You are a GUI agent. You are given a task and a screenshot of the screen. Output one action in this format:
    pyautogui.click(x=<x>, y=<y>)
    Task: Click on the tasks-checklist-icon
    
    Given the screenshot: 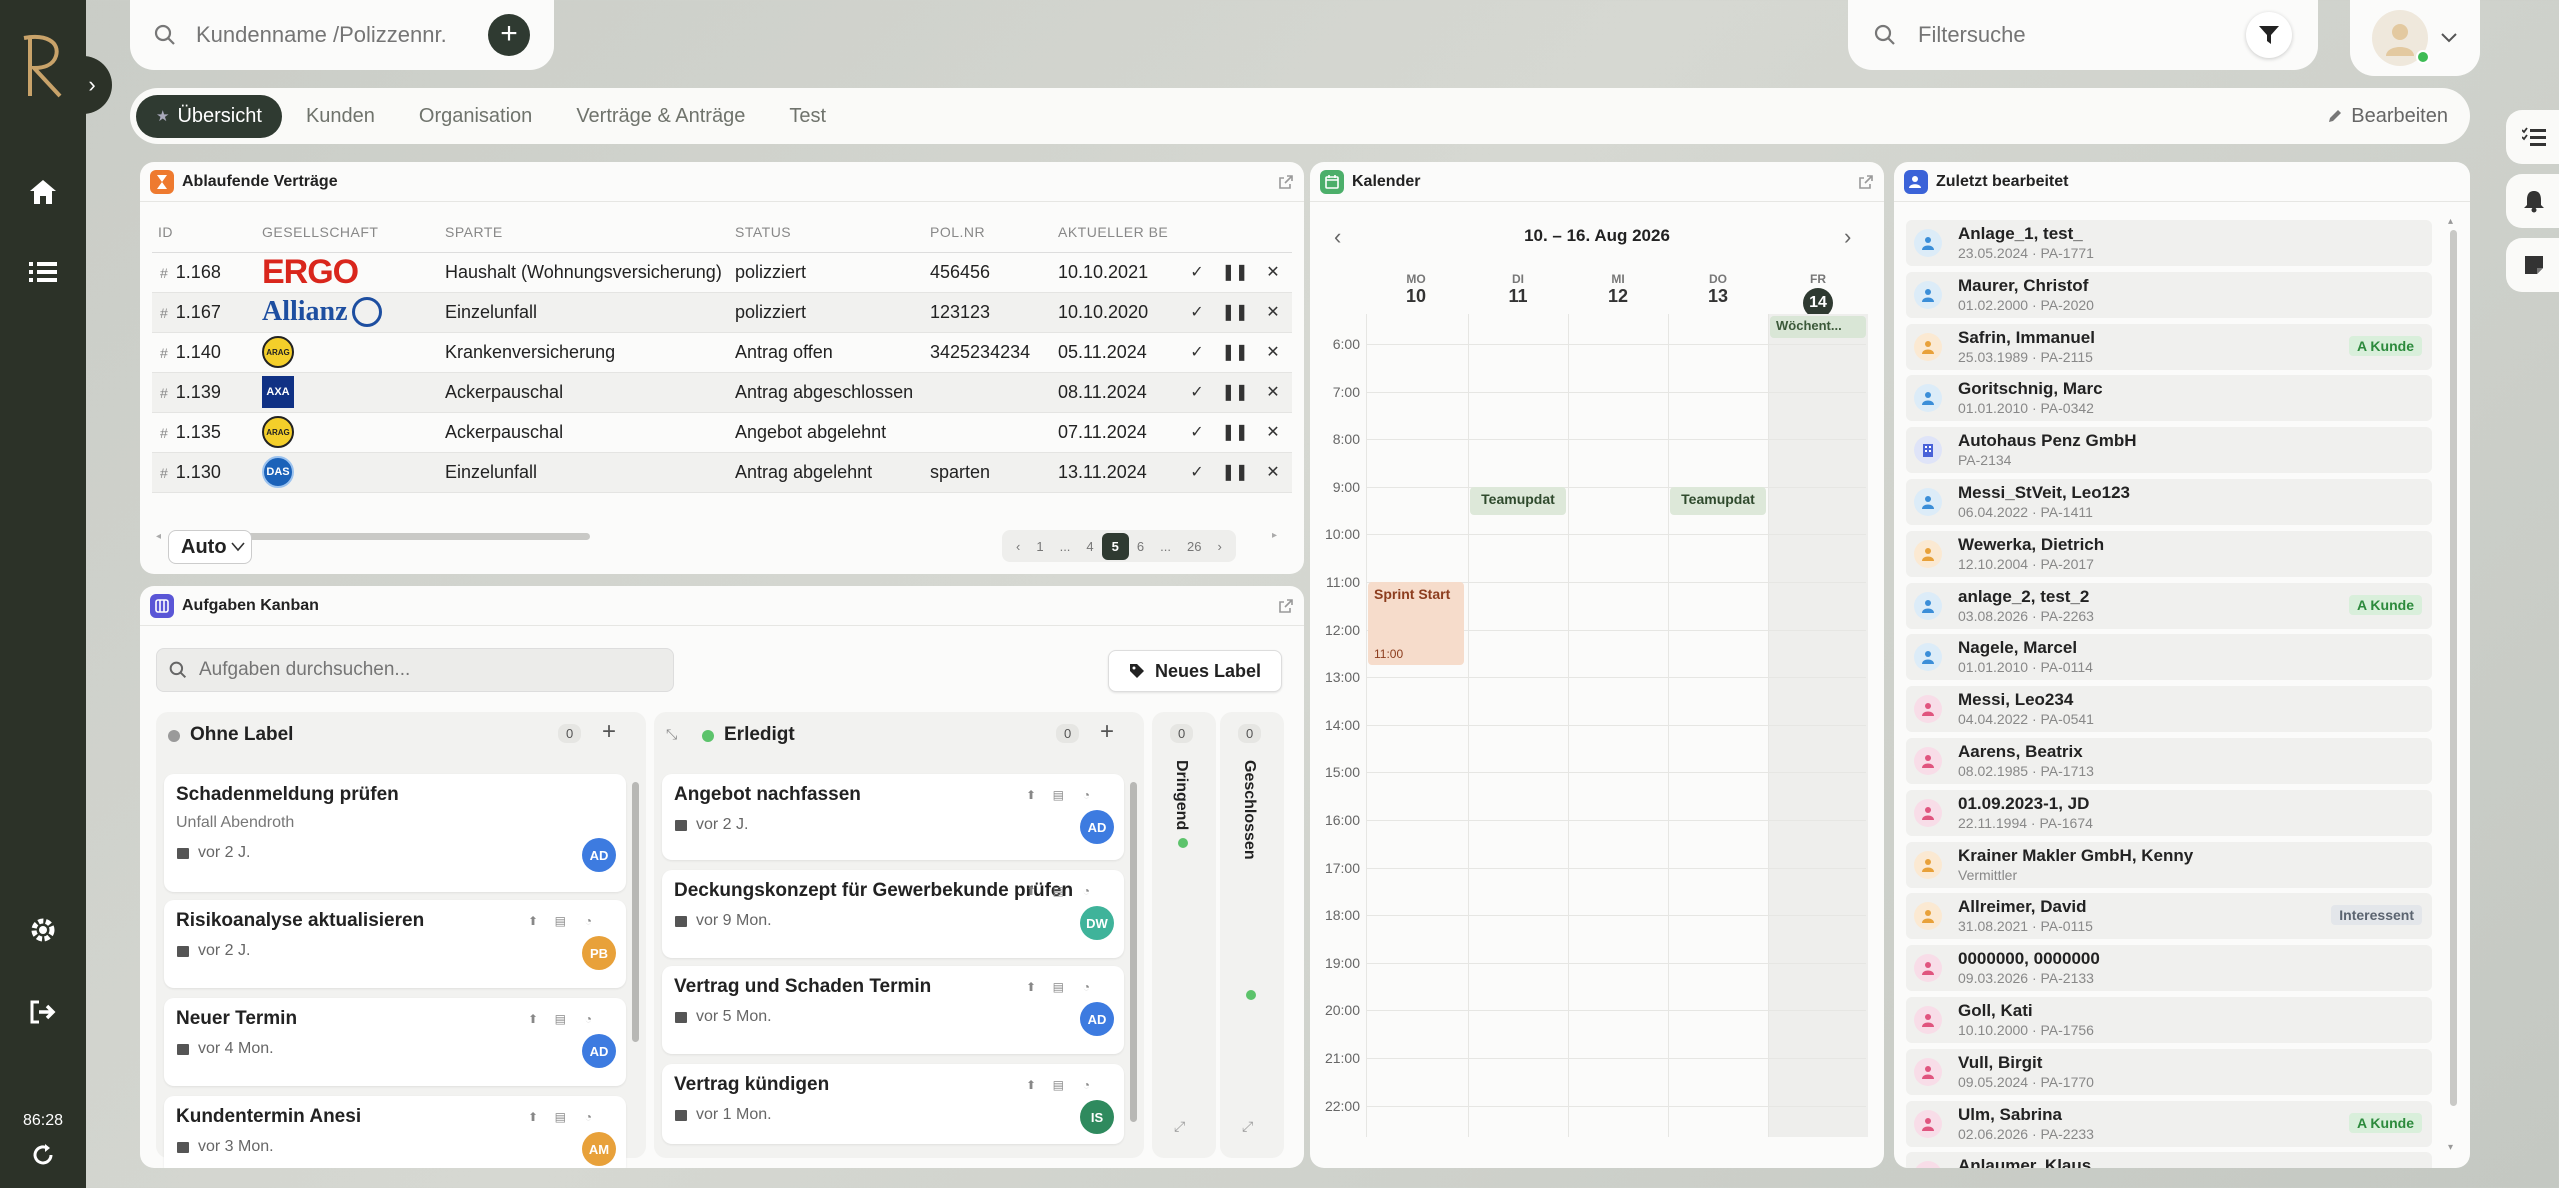 What is the action you would take?
    pyautogui.click(x=2532, y=137)
    